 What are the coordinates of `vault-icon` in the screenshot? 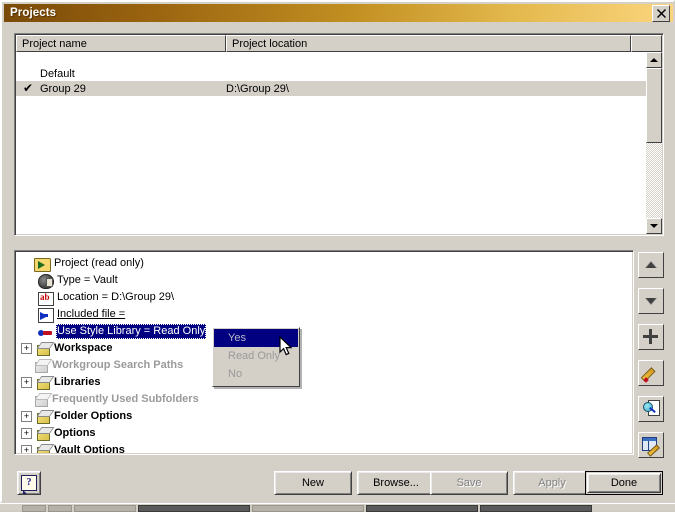 It's located at (46, 281).